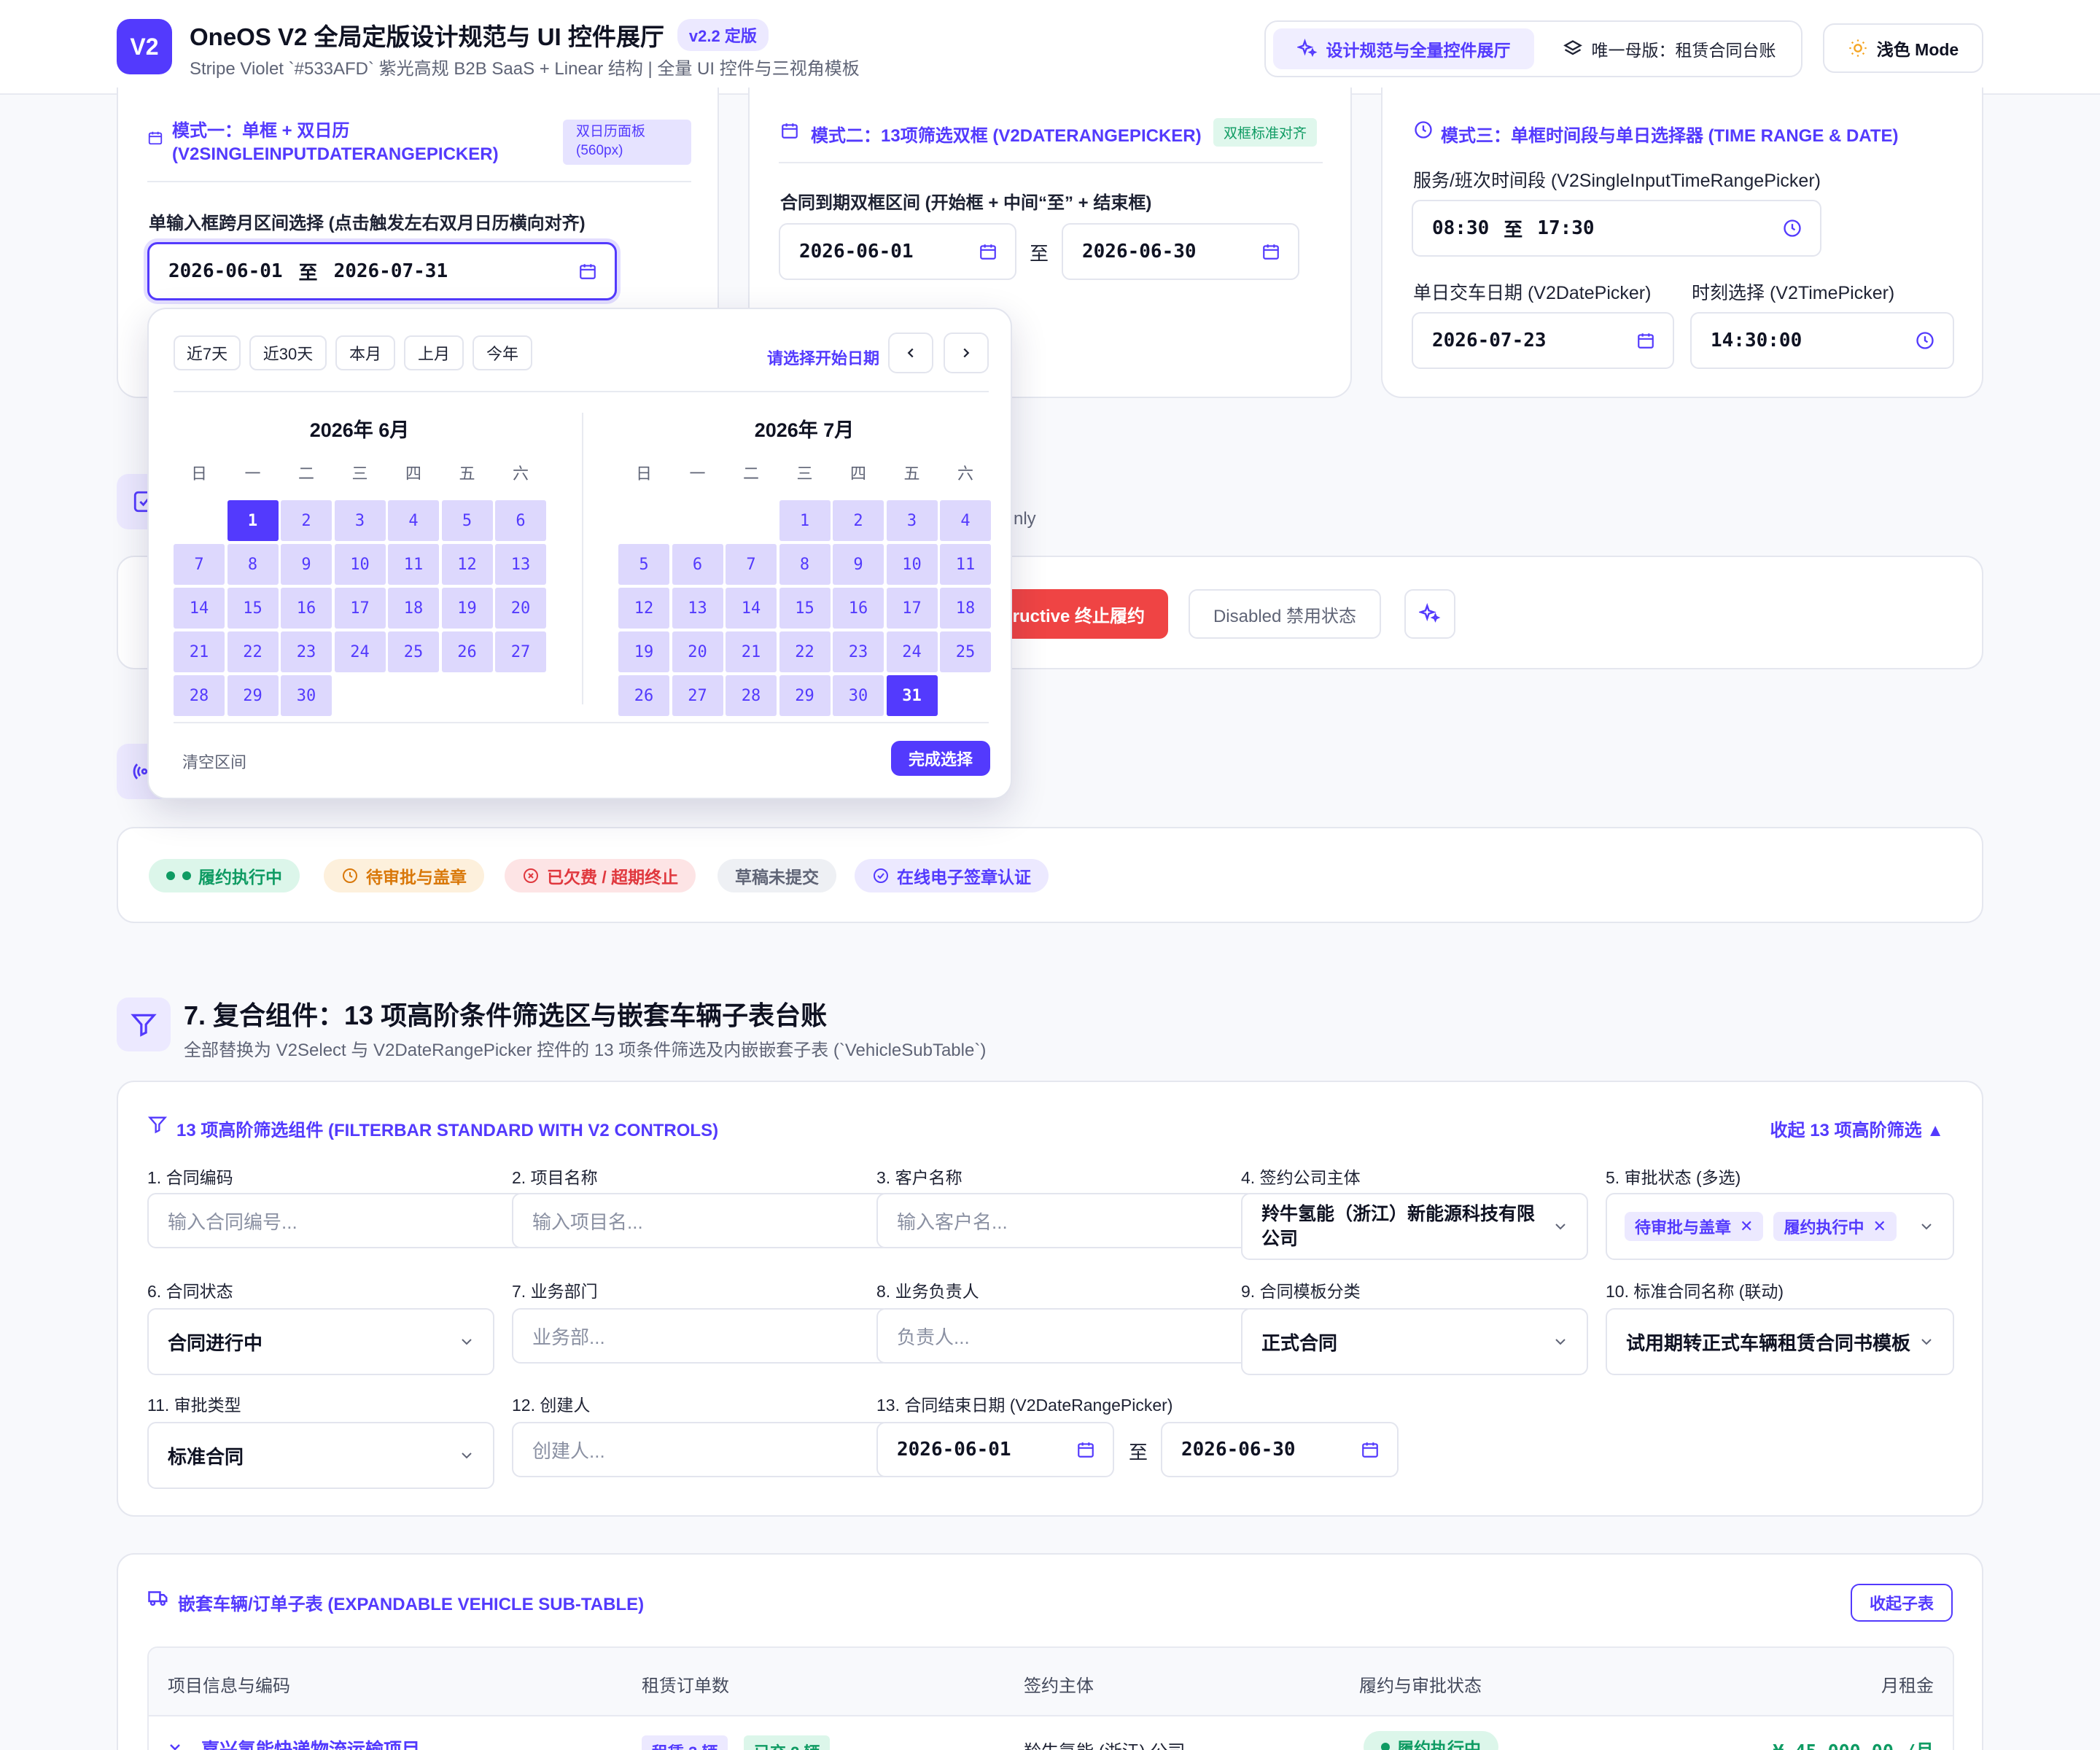  I want to click on quick-range-last-month: 上月, so click(434, 352).